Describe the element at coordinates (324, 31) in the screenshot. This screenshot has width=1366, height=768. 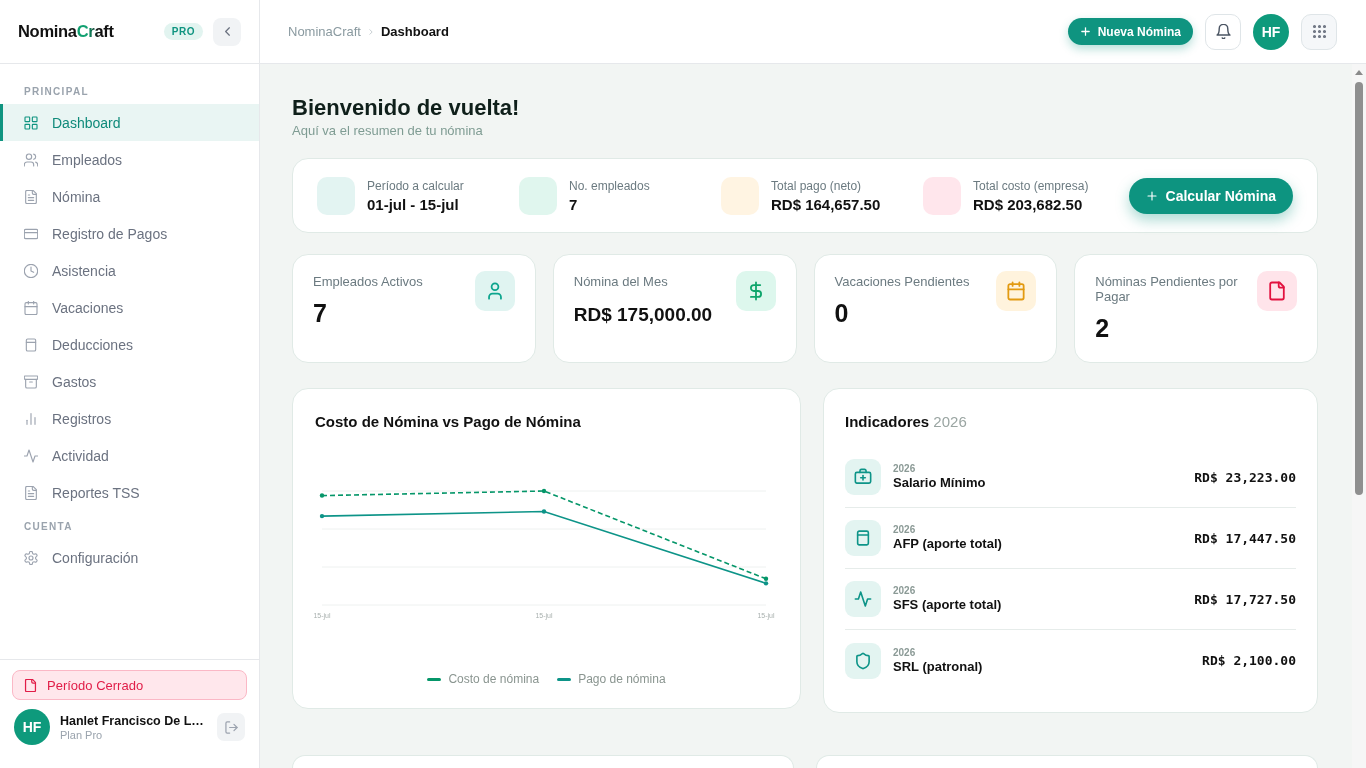
I see `breadcrumb-link: NominaCraft` at that location.